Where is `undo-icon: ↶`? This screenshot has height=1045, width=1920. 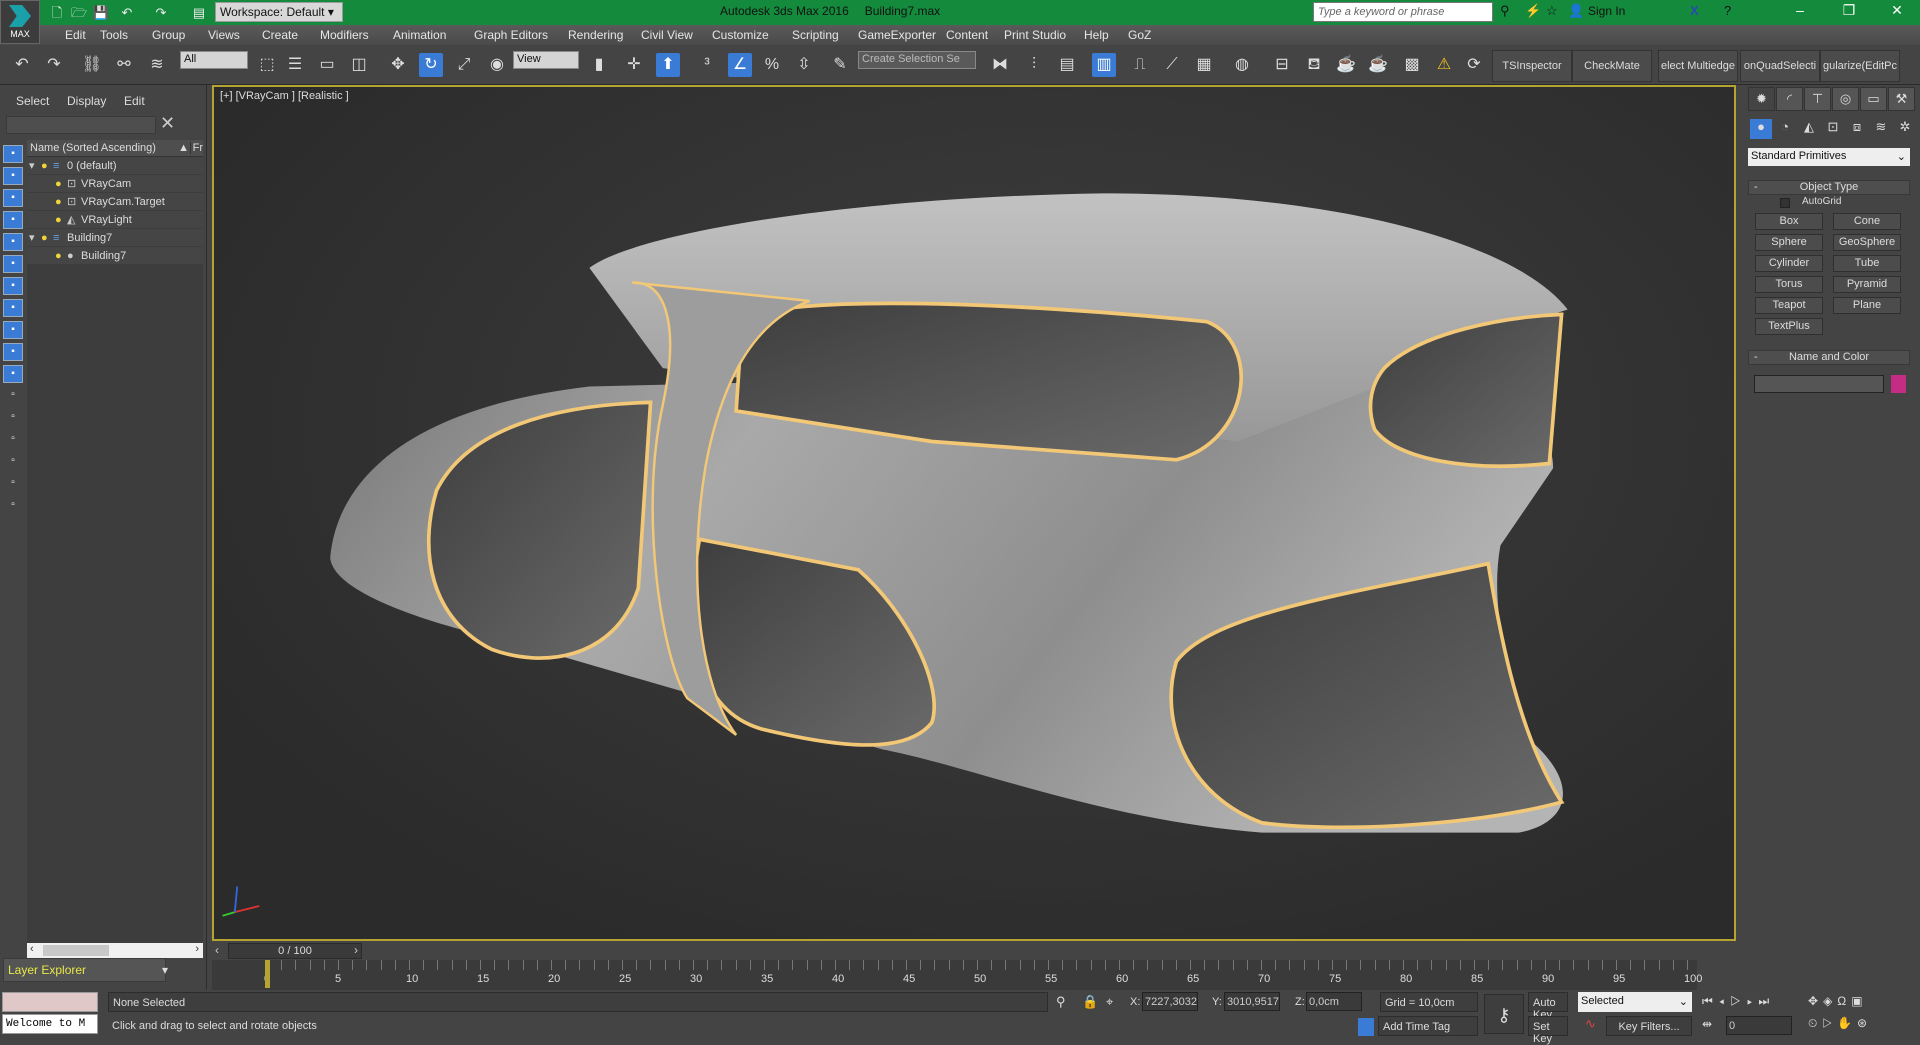
undo-icon: ↶ is located at coordinates (127, 12).